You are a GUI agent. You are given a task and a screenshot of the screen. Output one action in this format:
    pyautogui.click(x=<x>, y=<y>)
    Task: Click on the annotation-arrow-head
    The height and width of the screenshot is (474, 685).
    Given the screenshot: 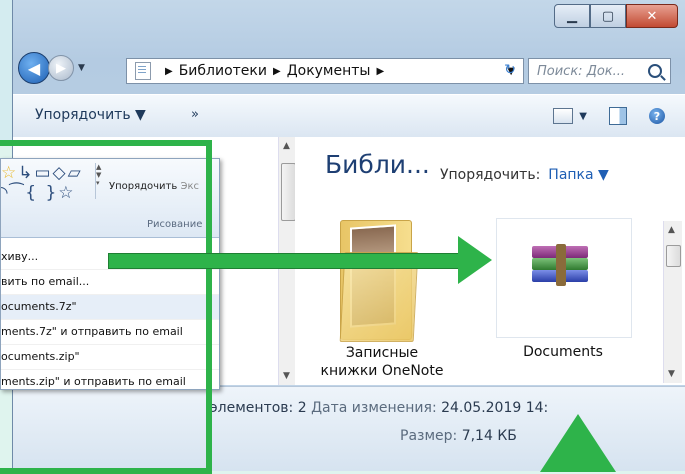 What is the action you would take?
    pyautogui.click(x=475, y=260)
    